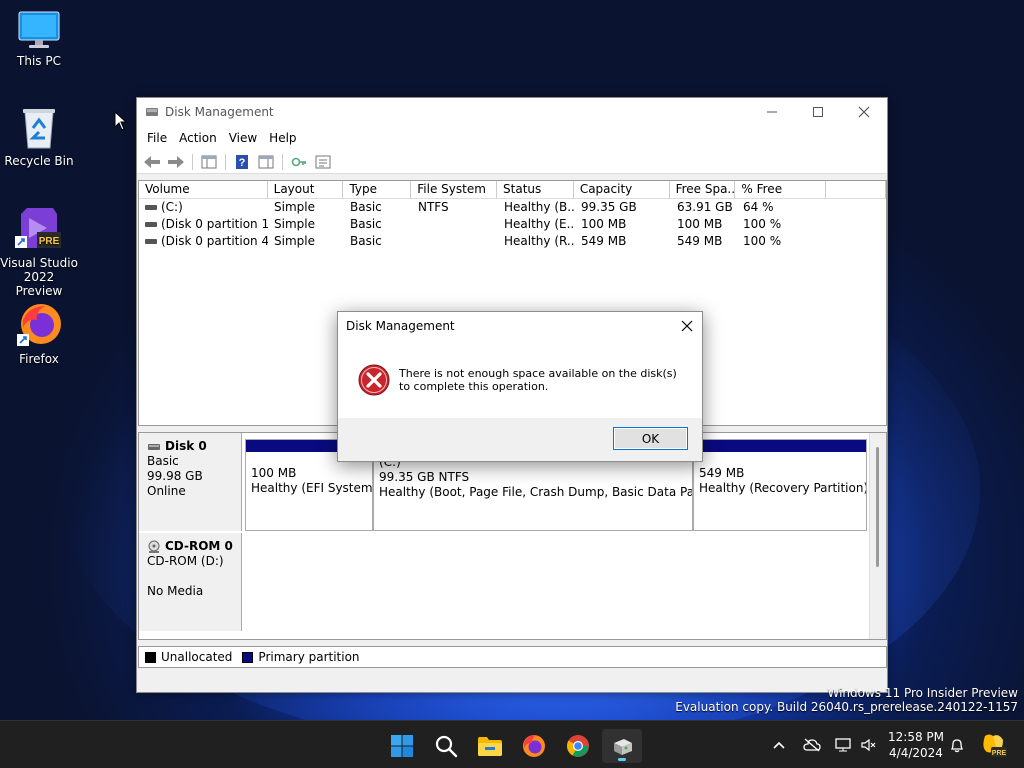  Describe the element at coordinates (39, 251) in the screenshot. I see `desktop-icon-visual-studio: PRE Visual Studio 2022 Preview` at that location.